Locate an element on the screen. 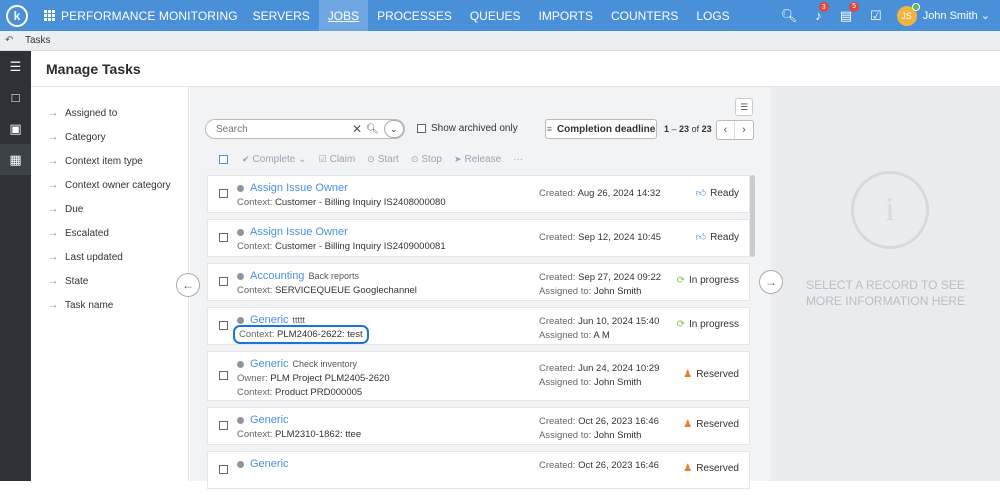  stop-label: Stop is located at coordinates (431, 159).